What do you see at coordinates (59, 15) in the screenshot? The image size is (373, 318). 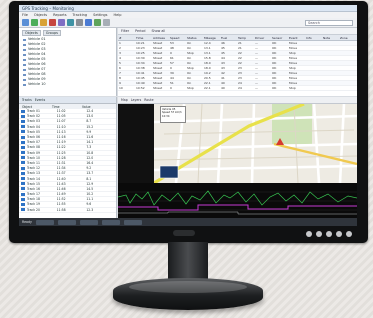 I see `menu-reports: Reports` at bounding box center [59, 15].